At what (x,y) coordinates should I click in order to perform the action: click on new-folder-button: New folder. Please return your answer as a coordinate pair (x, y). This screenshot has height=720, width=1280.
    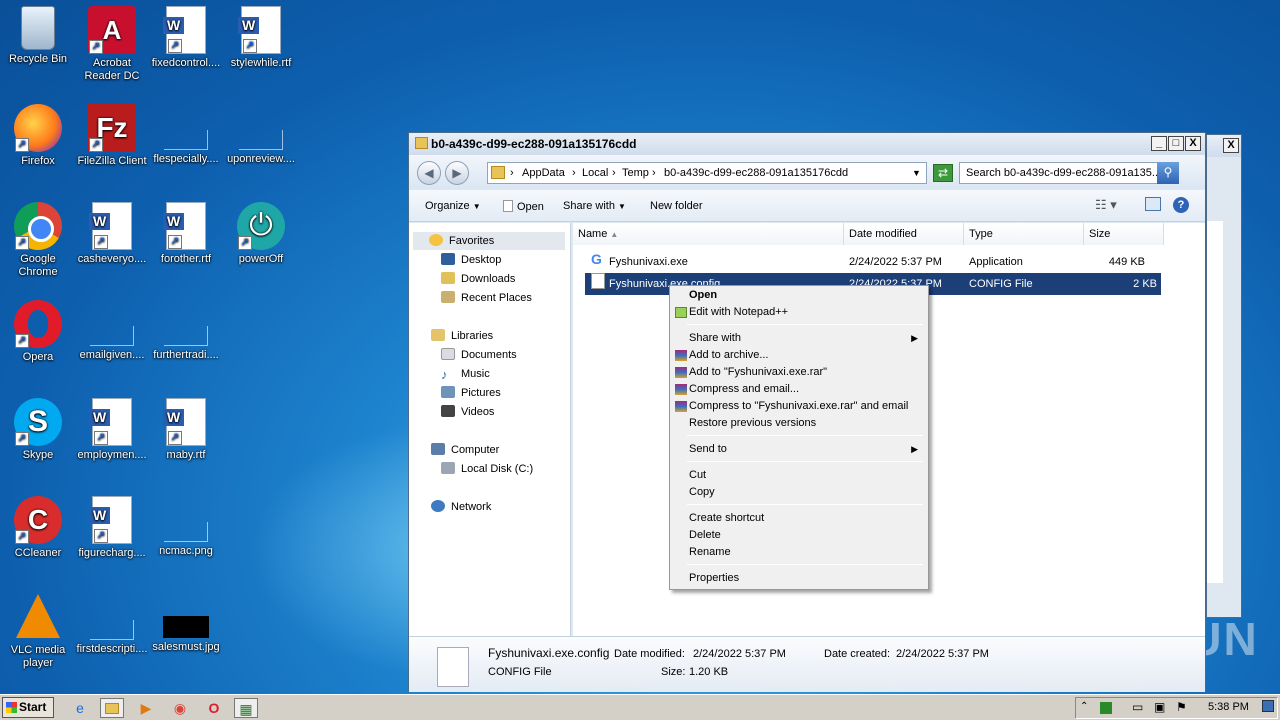
    Looking at the image, I should click on (676, 206).